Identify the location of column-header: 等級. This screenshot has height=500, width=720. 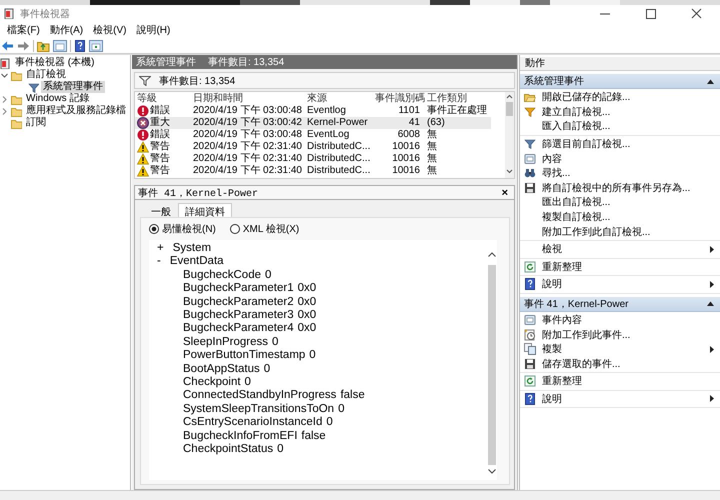
(163, 99).